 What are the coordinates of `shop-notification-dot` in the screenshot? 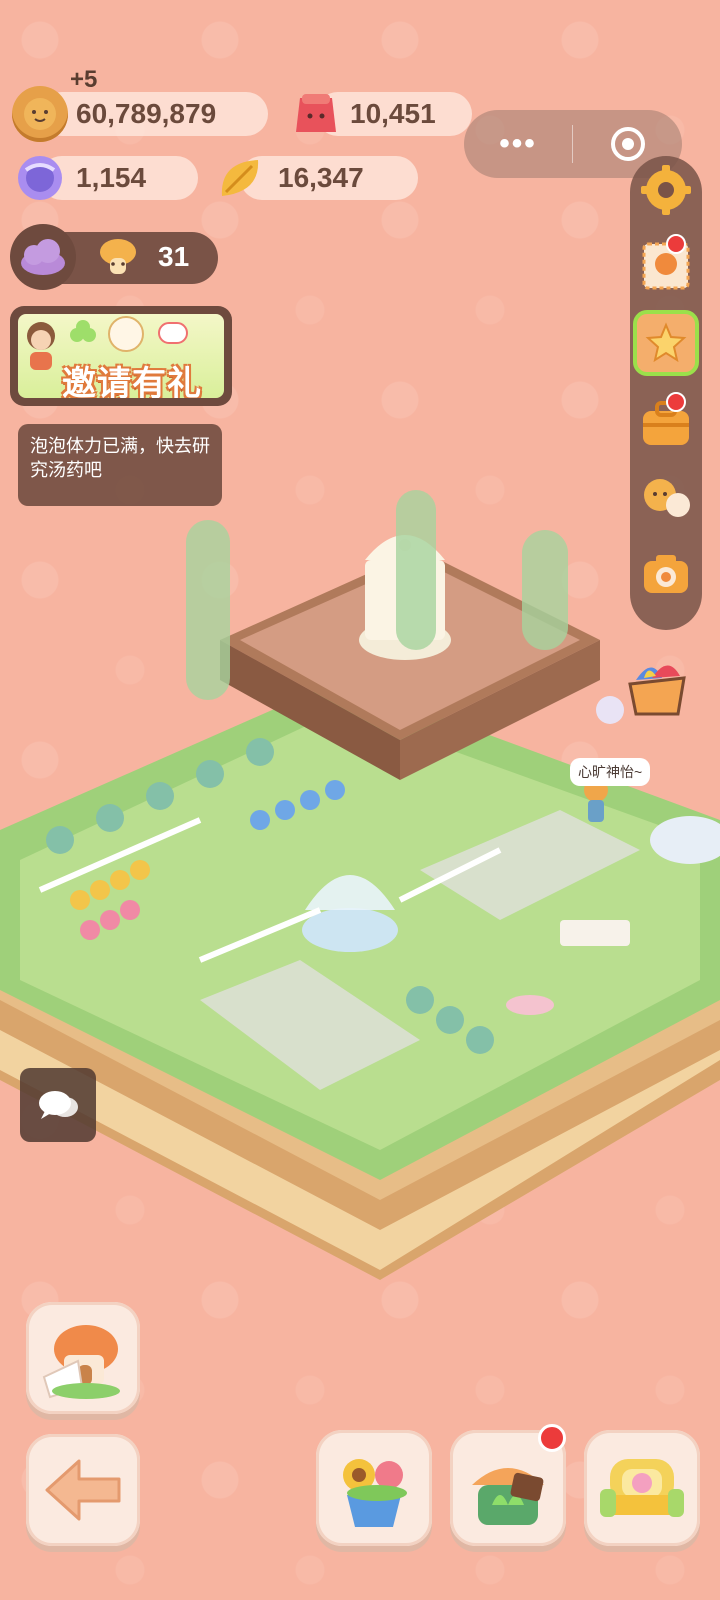 It's located at (552, 1438).